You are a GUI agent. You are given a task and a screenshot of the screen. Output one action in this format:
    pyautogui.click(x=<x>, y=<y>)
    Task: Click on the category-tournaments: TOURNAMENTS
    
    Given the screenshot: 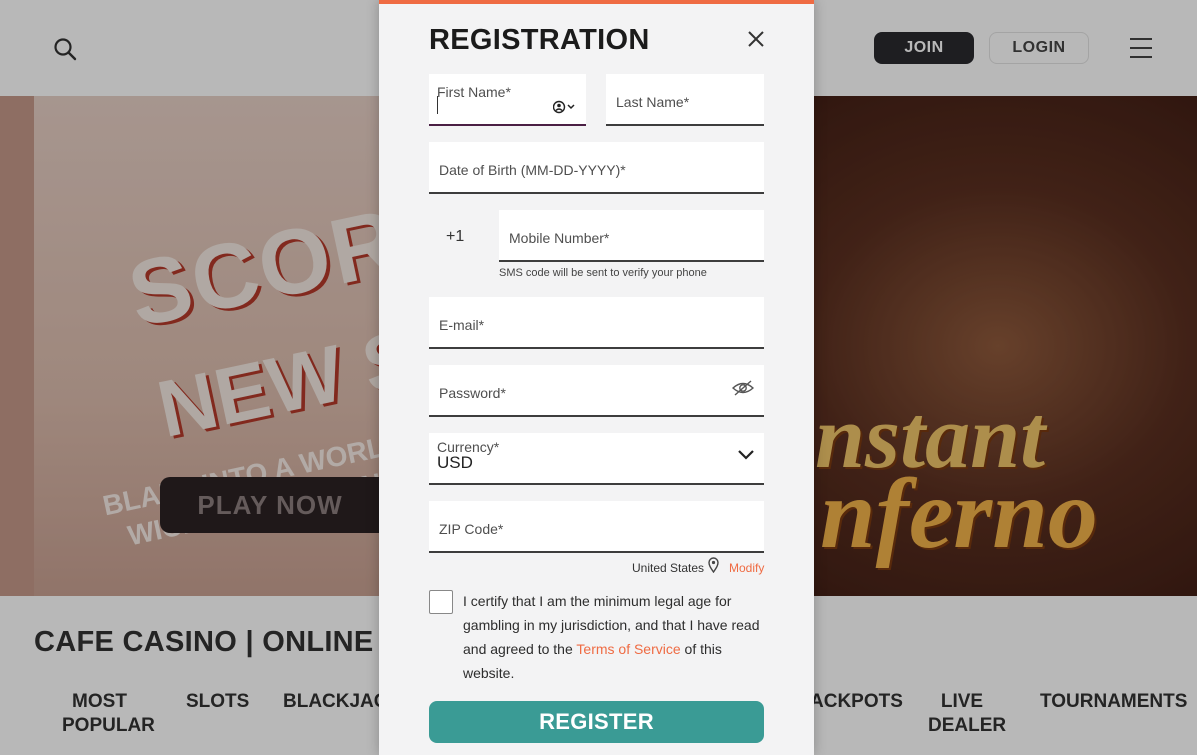 What is the action you would take?
    pyautogui.click(x=1113, y=702)
    